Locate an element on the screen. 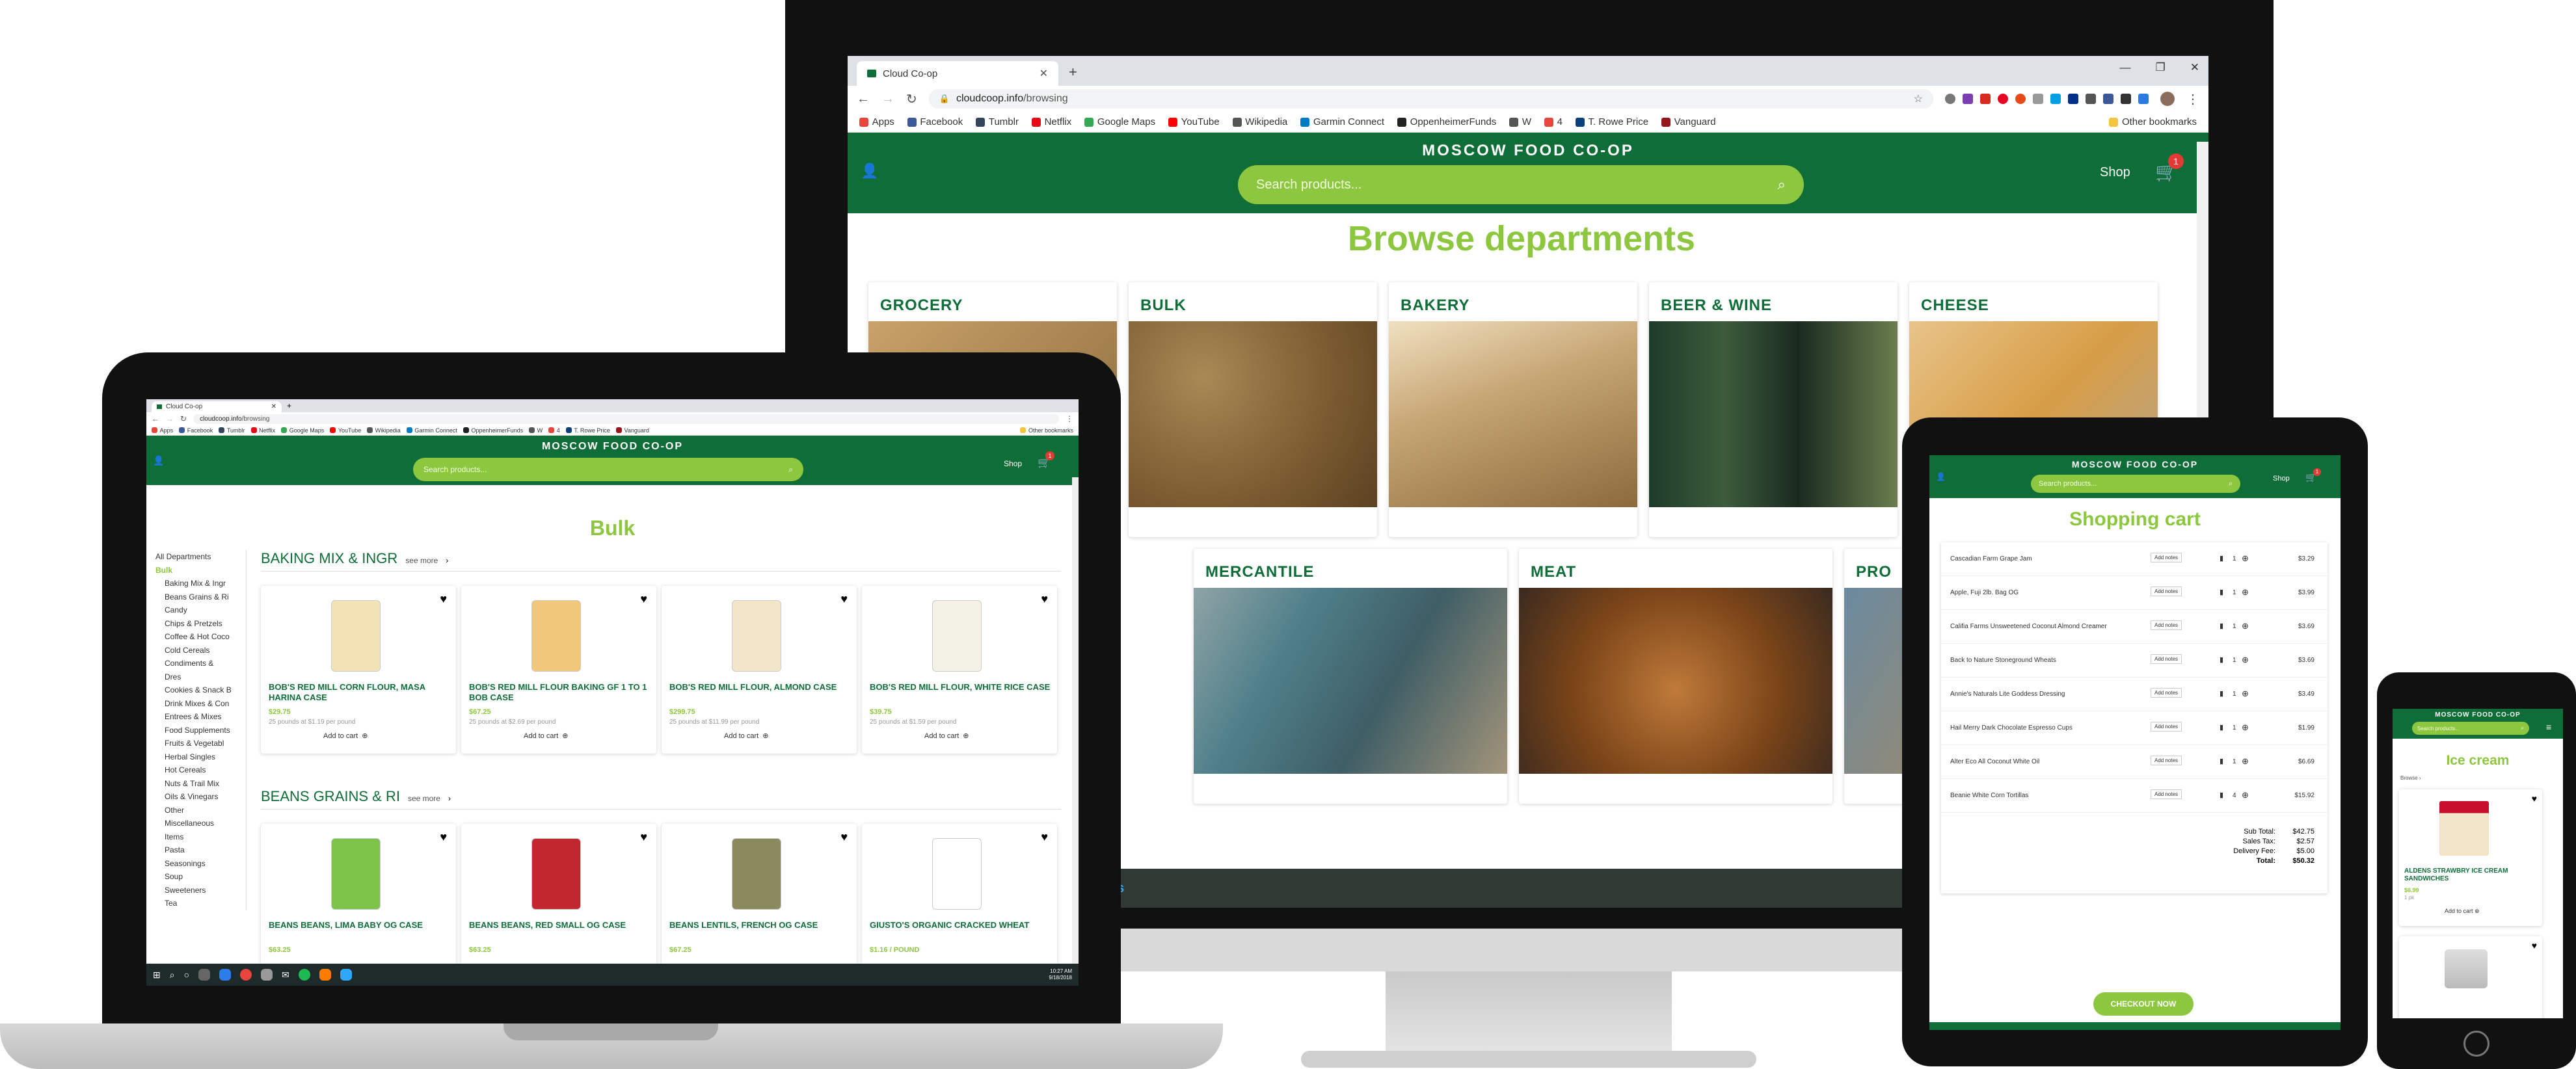  bookmark-item: OppenheimerFunds is located at coordinates (1446, 121).